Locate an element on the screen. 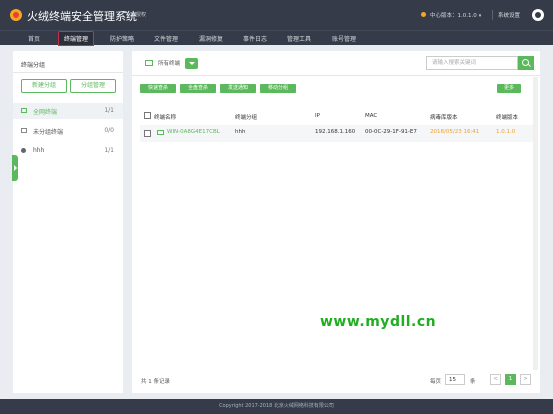 The width and height of the screenshot is (553, 414). nav-admin-tools: 管理工具 is located at coordinates (299, 38).